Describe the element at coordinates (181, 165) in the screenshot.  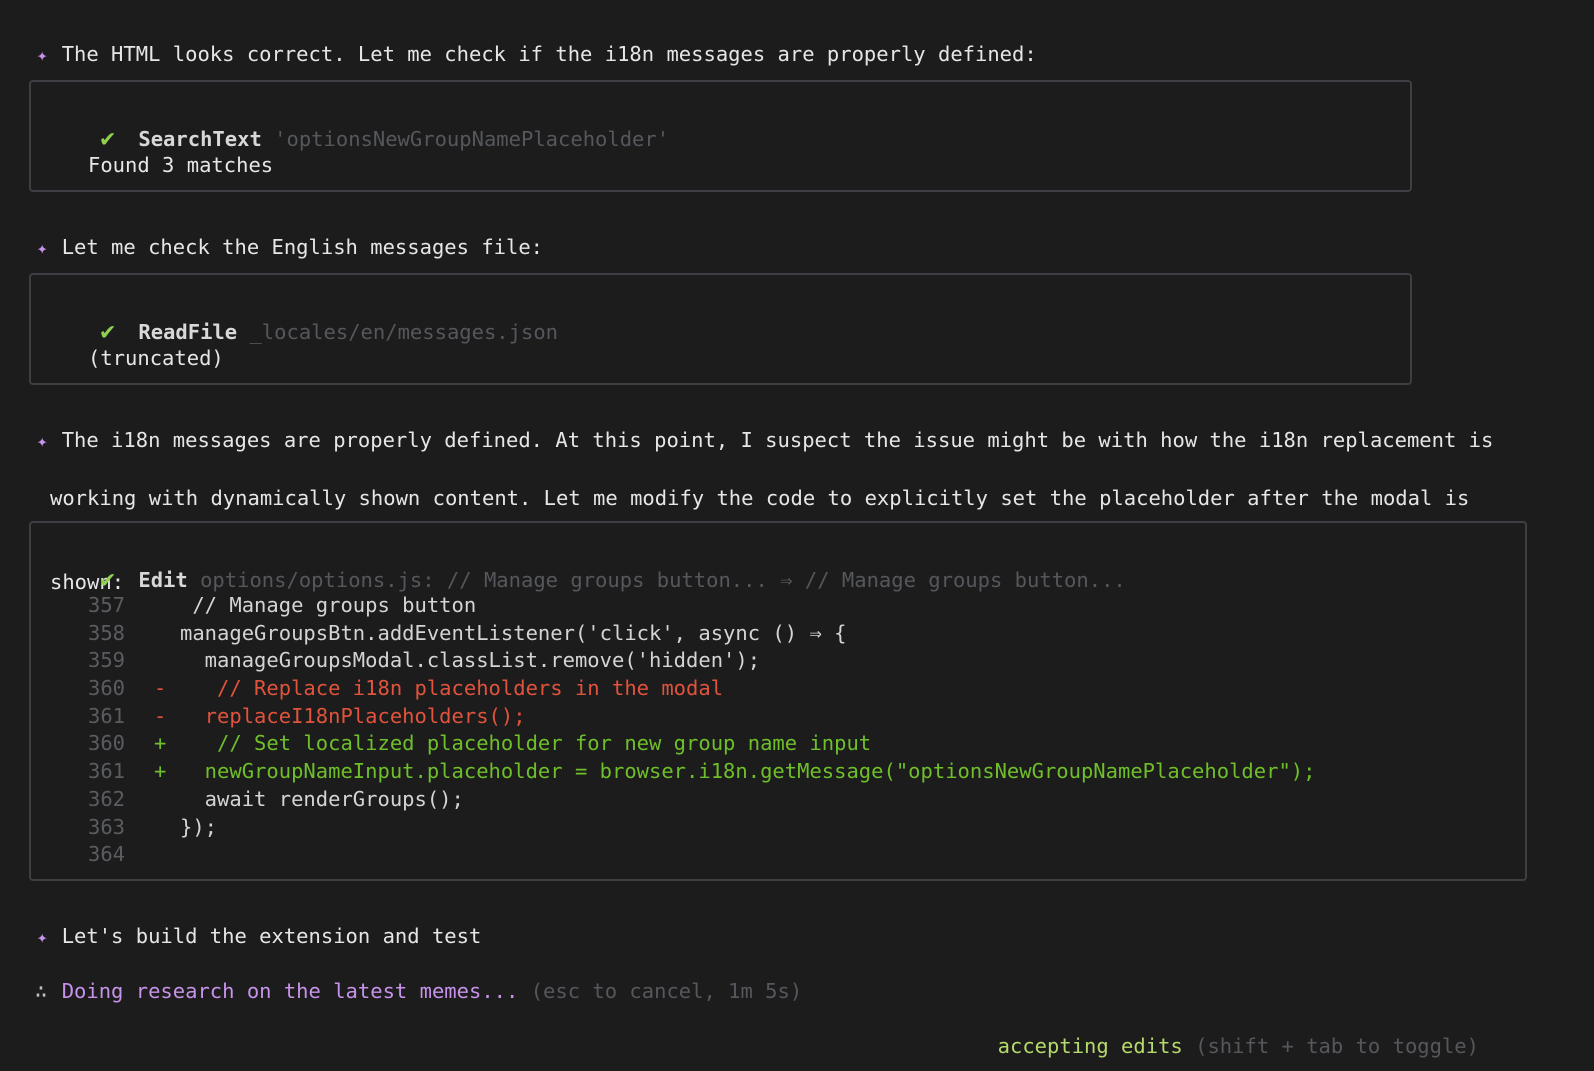
I see `tool-result: Found 3 matches` at that location.